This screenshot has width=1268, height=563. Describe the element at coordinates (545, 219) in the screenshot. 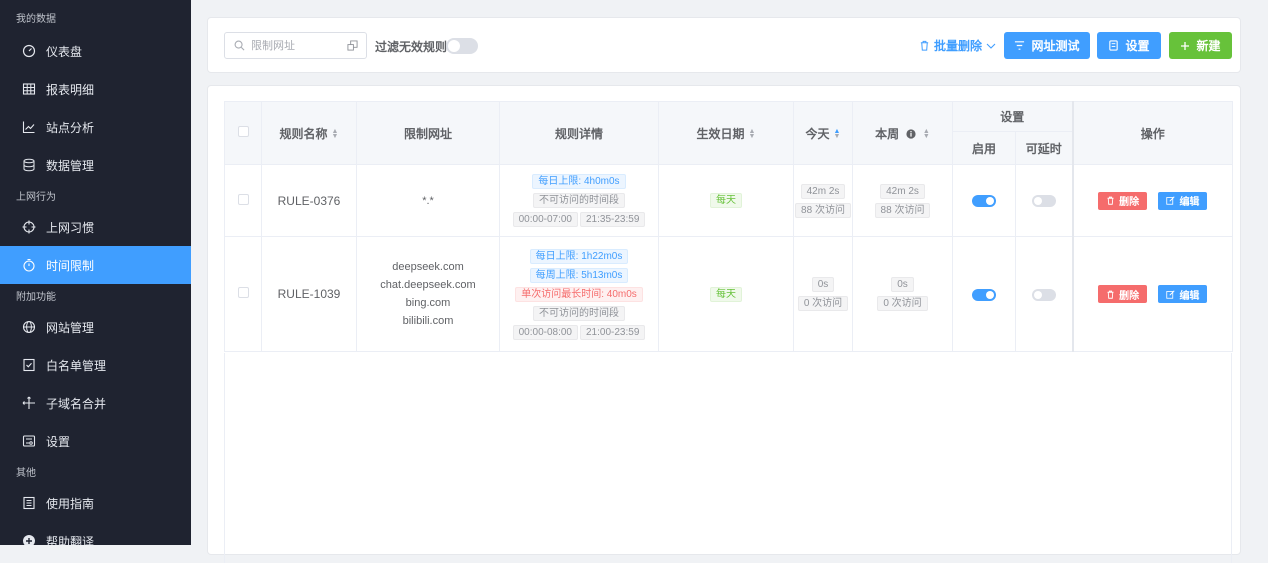

I see `rule-tag: 00:00-07:00` at that location.